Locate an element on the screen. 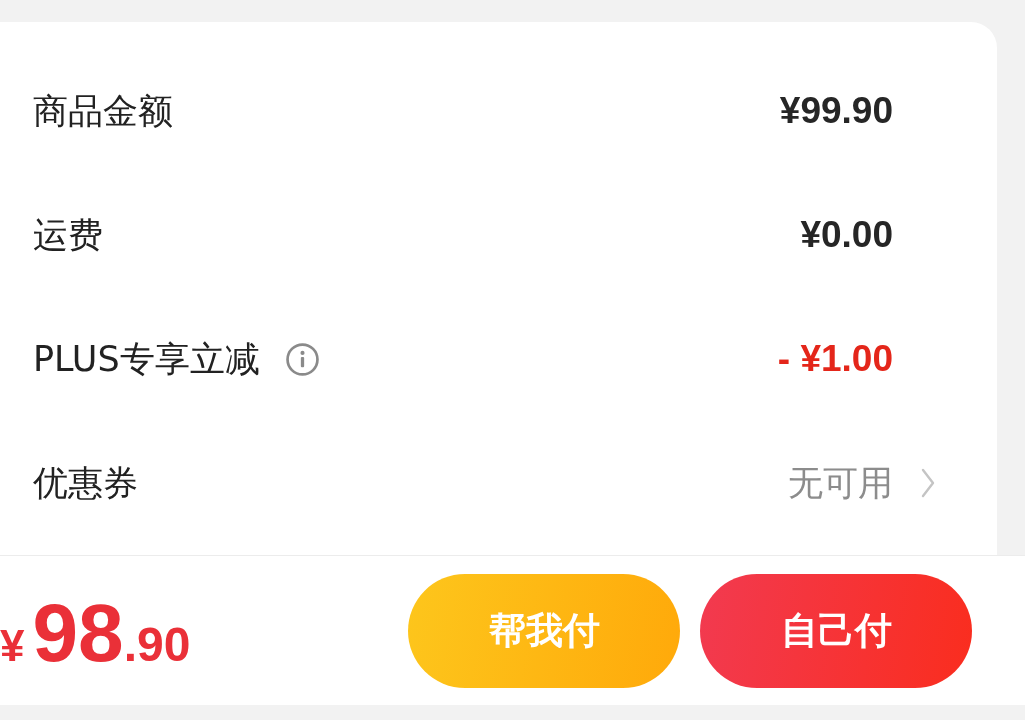  row-label: 商品金额 is located at coordinates (103, 111).